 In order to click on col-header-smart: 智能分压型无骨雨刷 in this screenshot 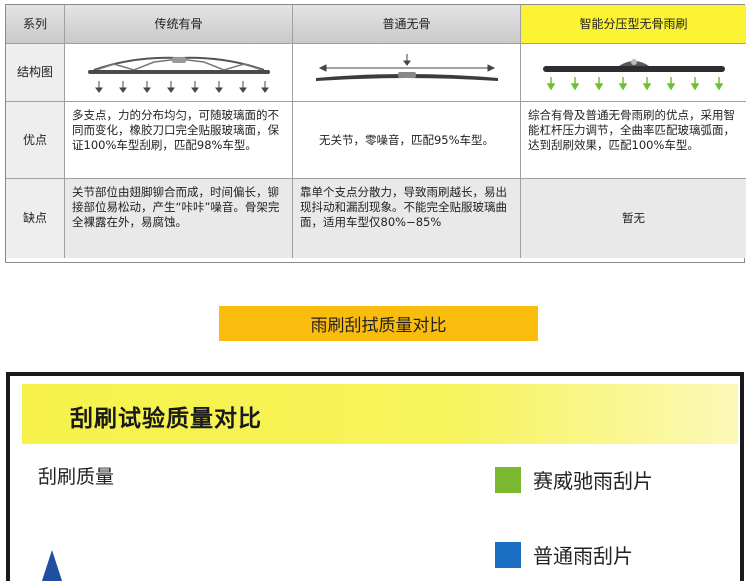, I will do `click(633, 24)`.